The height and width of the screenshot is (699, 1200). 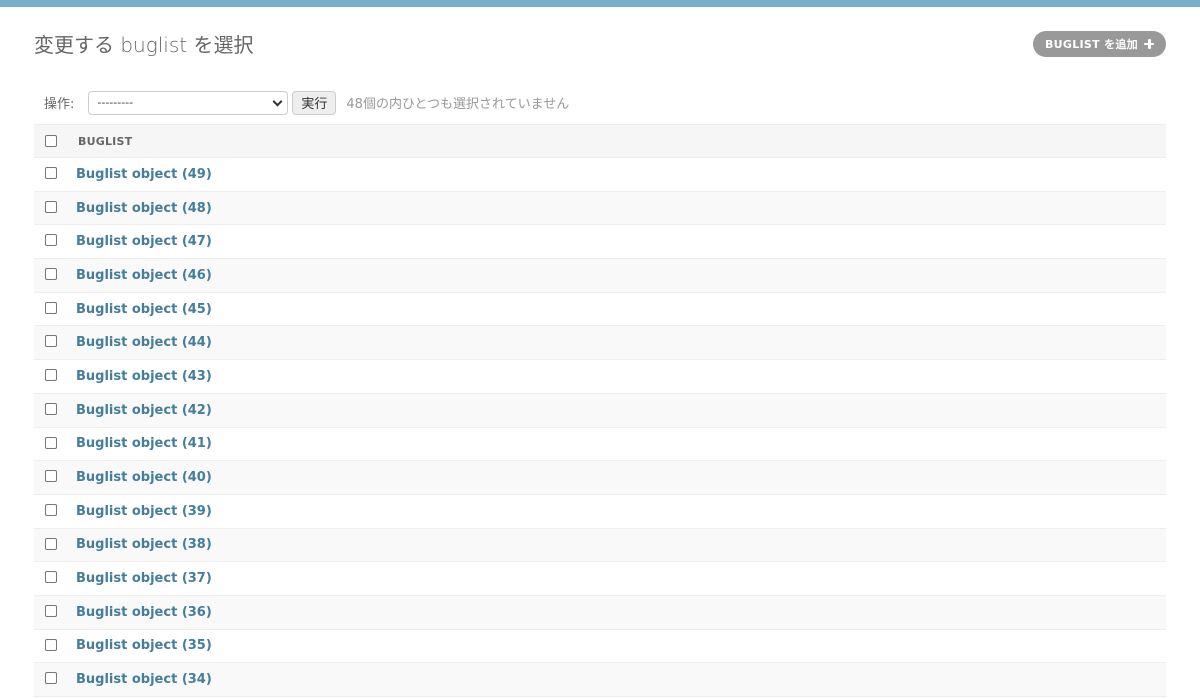 What do you see at coordinates (144, 645) in the screenshot?
I see `buglist-object-link: Buglist object (35)` at bounding box center [144, 645].